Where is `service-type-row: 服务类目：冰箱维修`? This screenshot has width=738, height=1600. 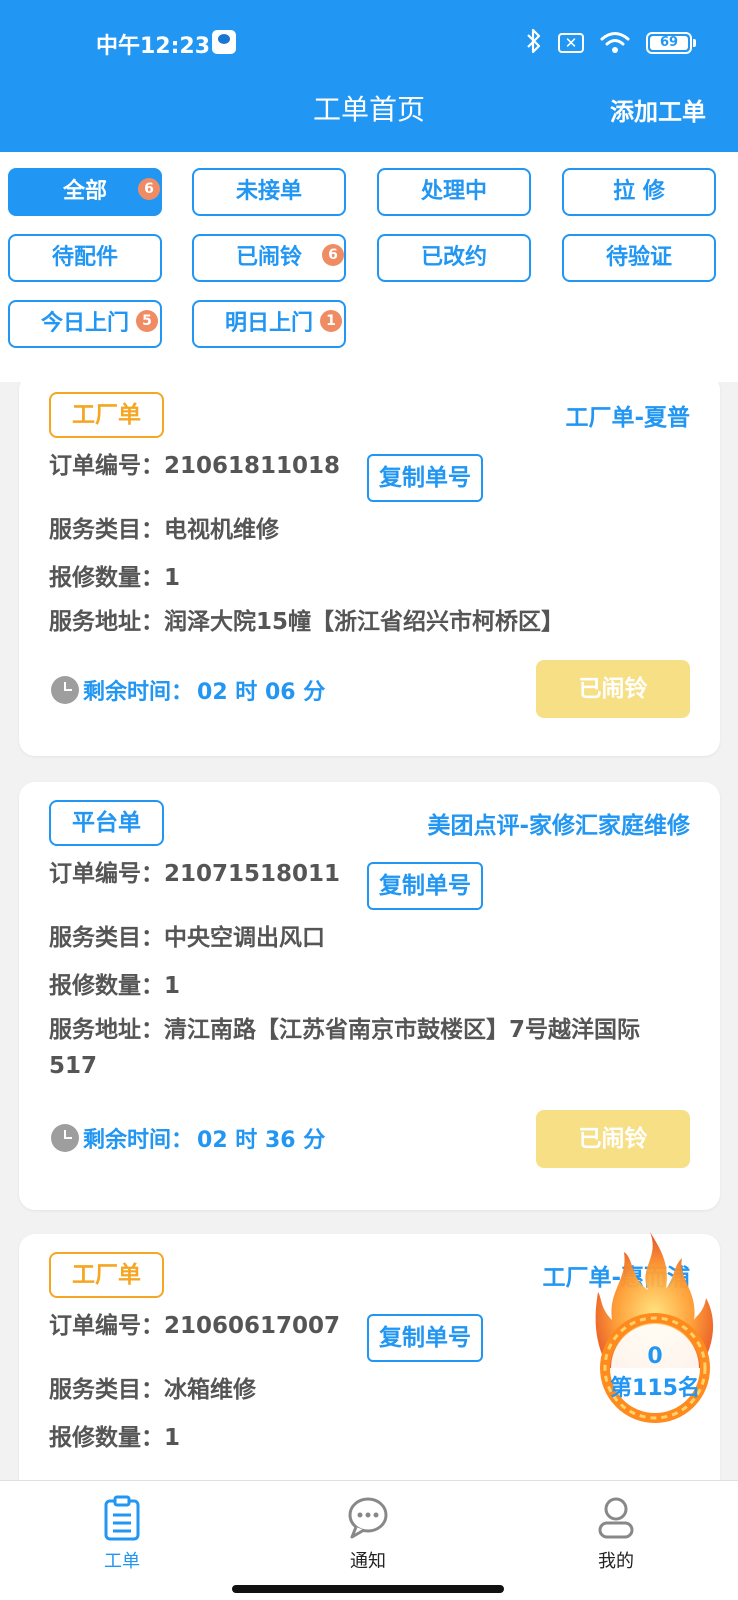 service-type-row: 服务类目：冰箱维修 is located at coordinates (152, 1390).